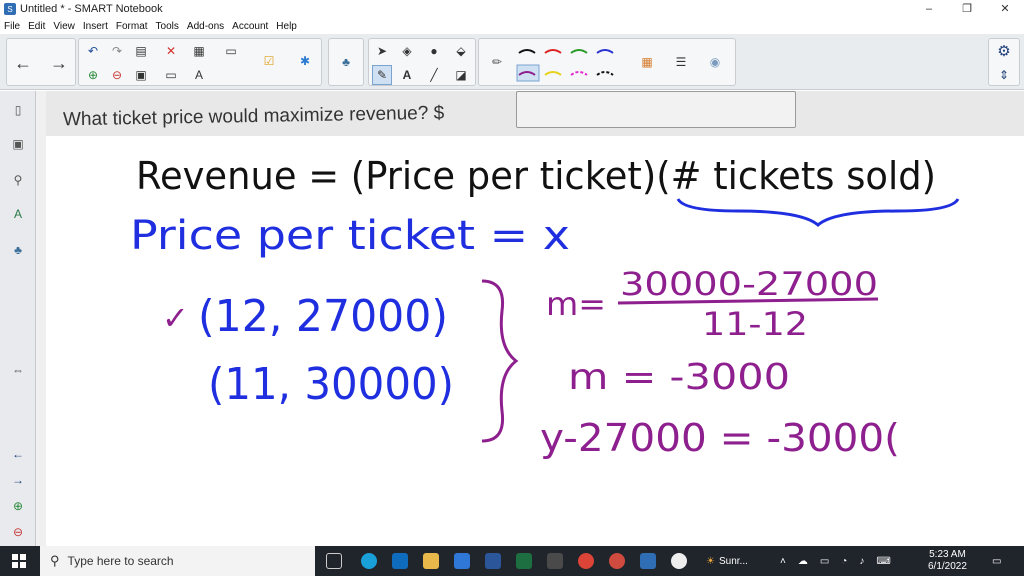 This screenshot has height=576, width=1024. Describe the element at coordinates (36, 26) in the screenshot. I see `menu-edit: Edit` at that location.